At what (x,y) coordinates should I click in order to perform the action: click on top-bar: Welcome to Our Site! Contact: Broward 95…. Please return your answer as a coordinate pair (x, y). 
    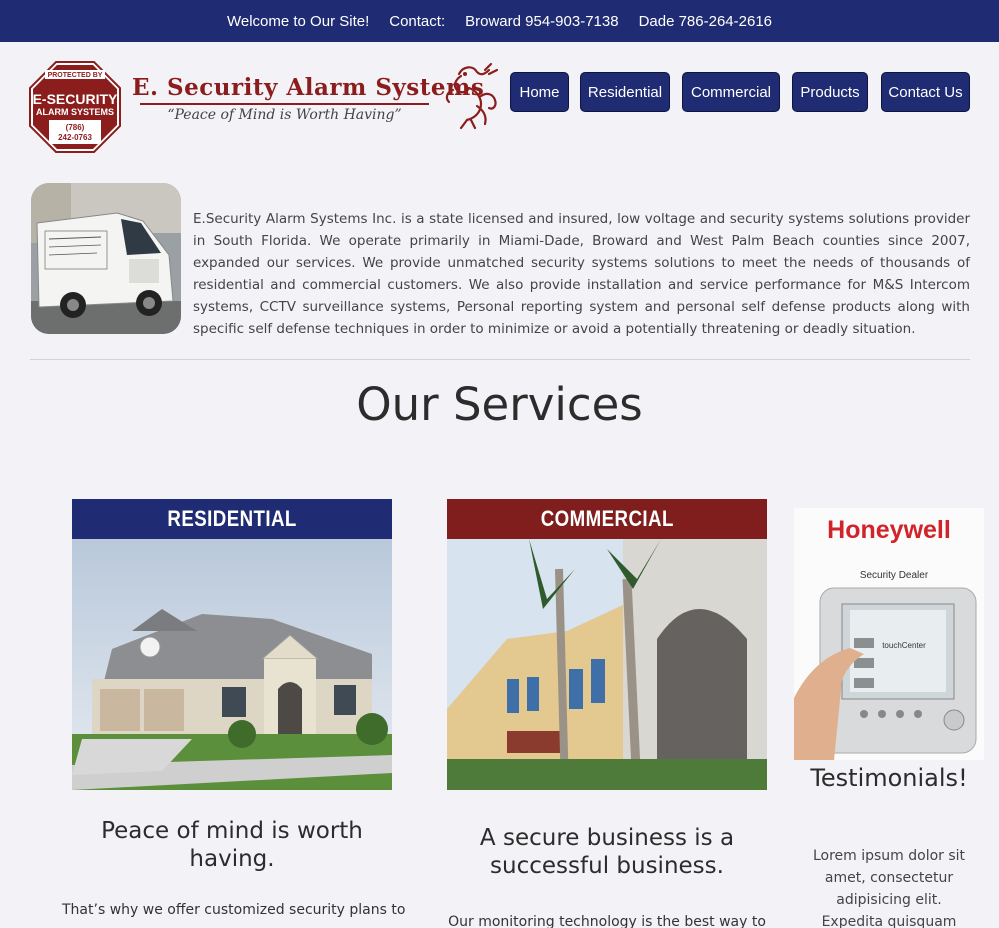
    Looking at the image, I should click on (499, 21).